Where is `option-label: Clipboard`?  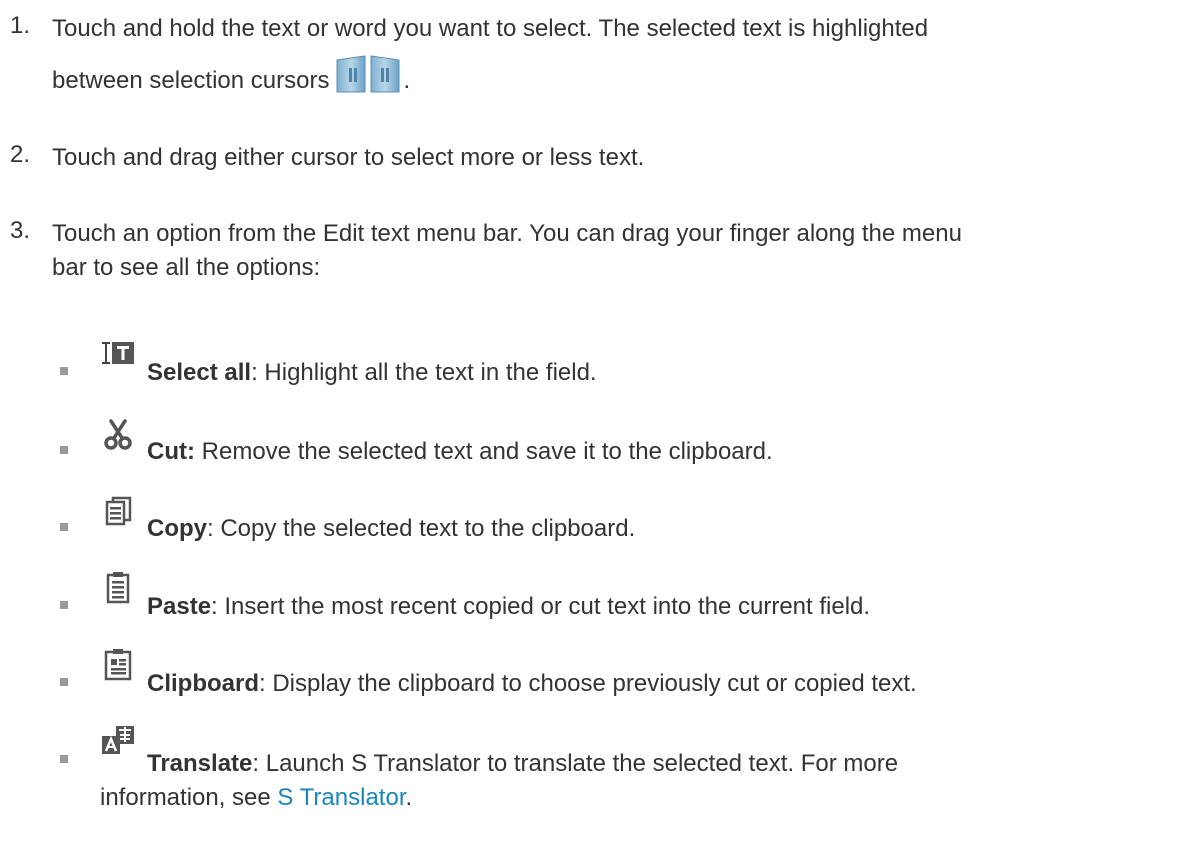
option-label: Clipboard is located at coordinates (203, 683).